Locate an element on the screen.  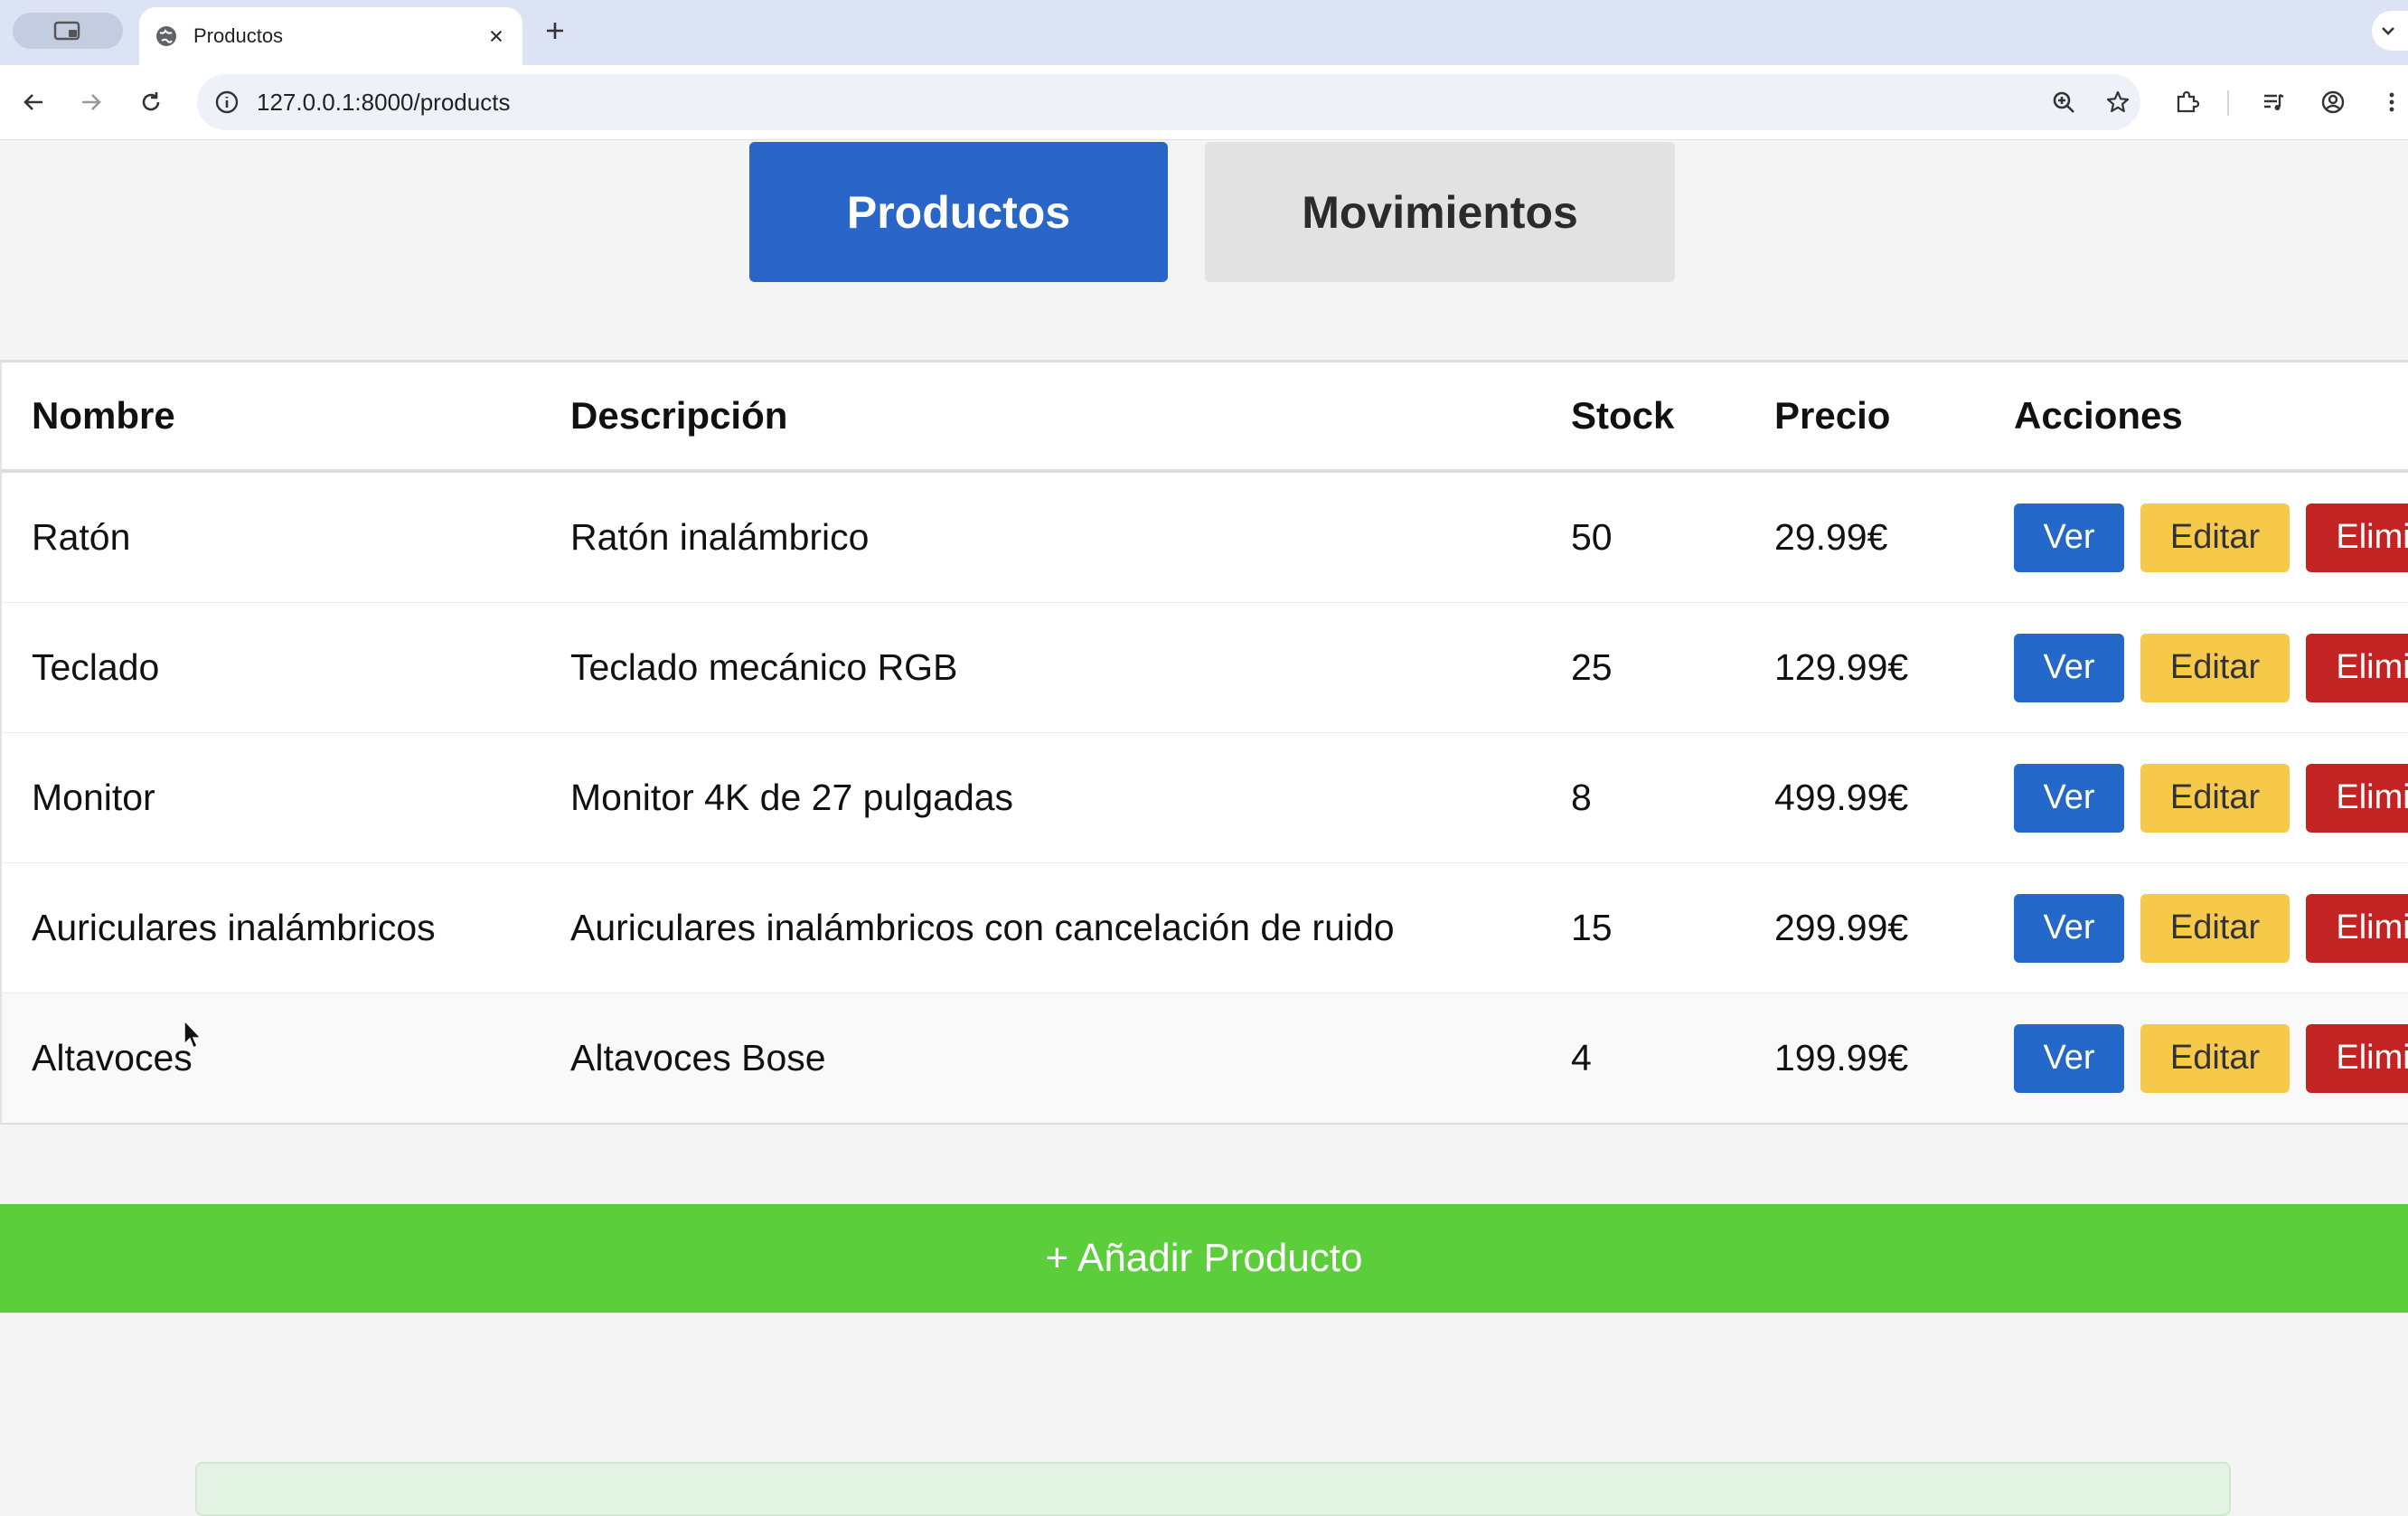
reload-button is located at coordinates (151, 102).